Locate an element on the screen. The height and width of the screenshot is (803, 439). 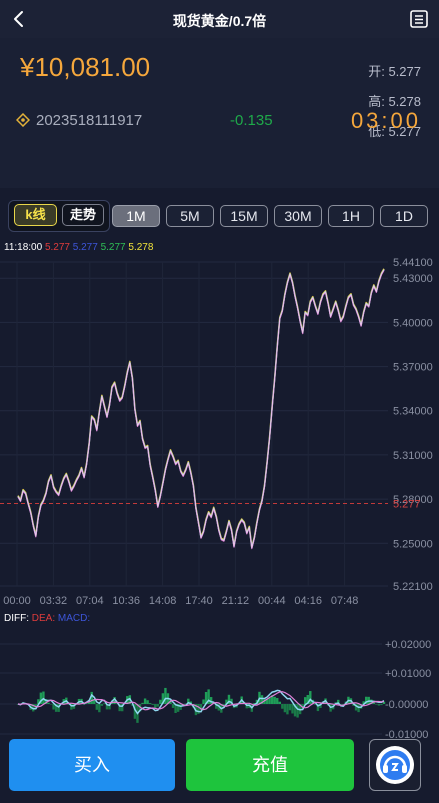
period-30m: 30M is located at coordinates (298, 216).